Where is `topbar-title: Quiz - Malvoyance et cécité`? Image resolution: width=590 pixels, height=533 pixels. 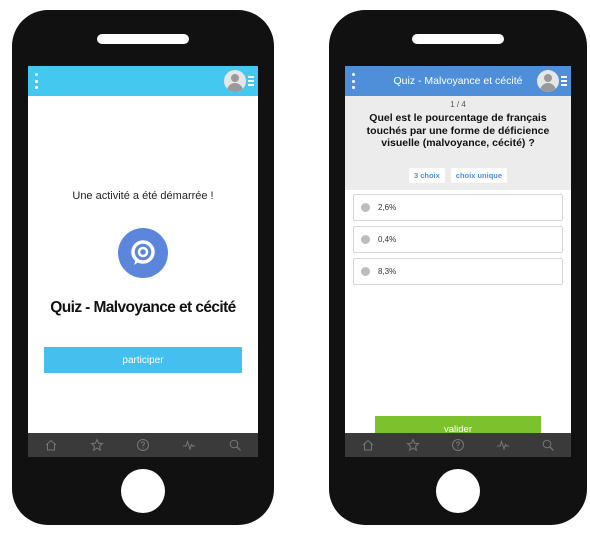
topbar-title: Quiz - Malvoyance et cécité is located at coordinates (458, 81).